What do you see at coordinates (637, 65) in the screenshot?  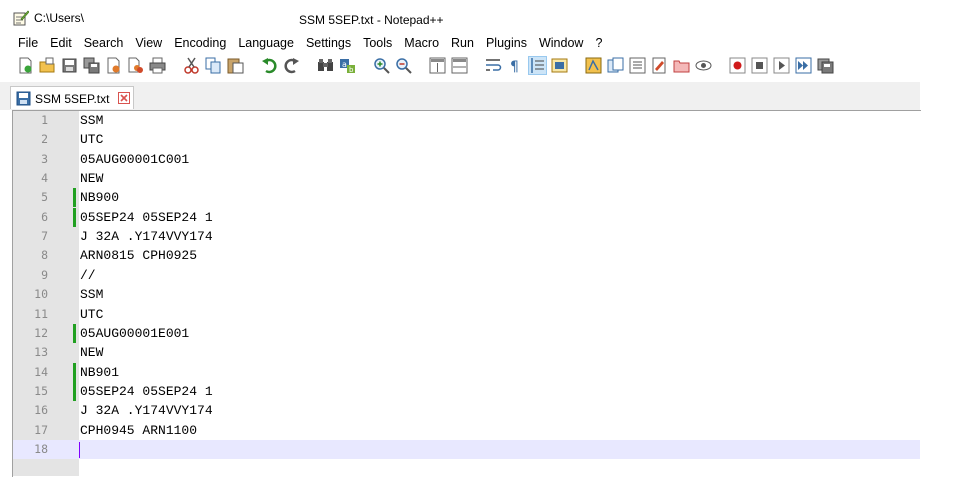 I see `folder-as-workspace-icon` at bounding box center [637, 65].